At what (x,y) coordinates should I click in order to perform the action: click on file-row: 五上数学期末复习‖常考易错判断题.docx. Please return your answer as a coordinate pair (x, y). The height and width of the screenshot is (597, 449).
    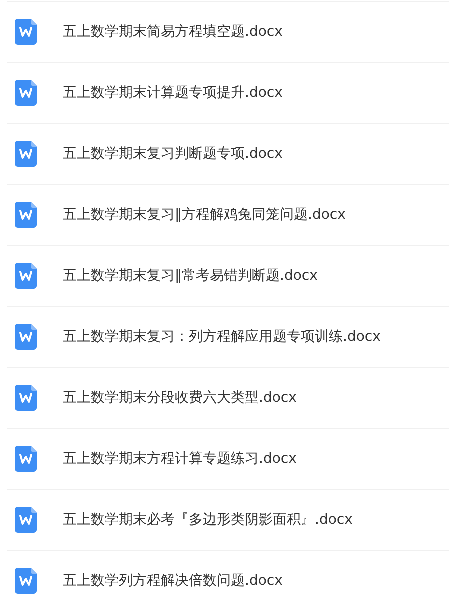
    Looking at the image, I should click on (228, 275).